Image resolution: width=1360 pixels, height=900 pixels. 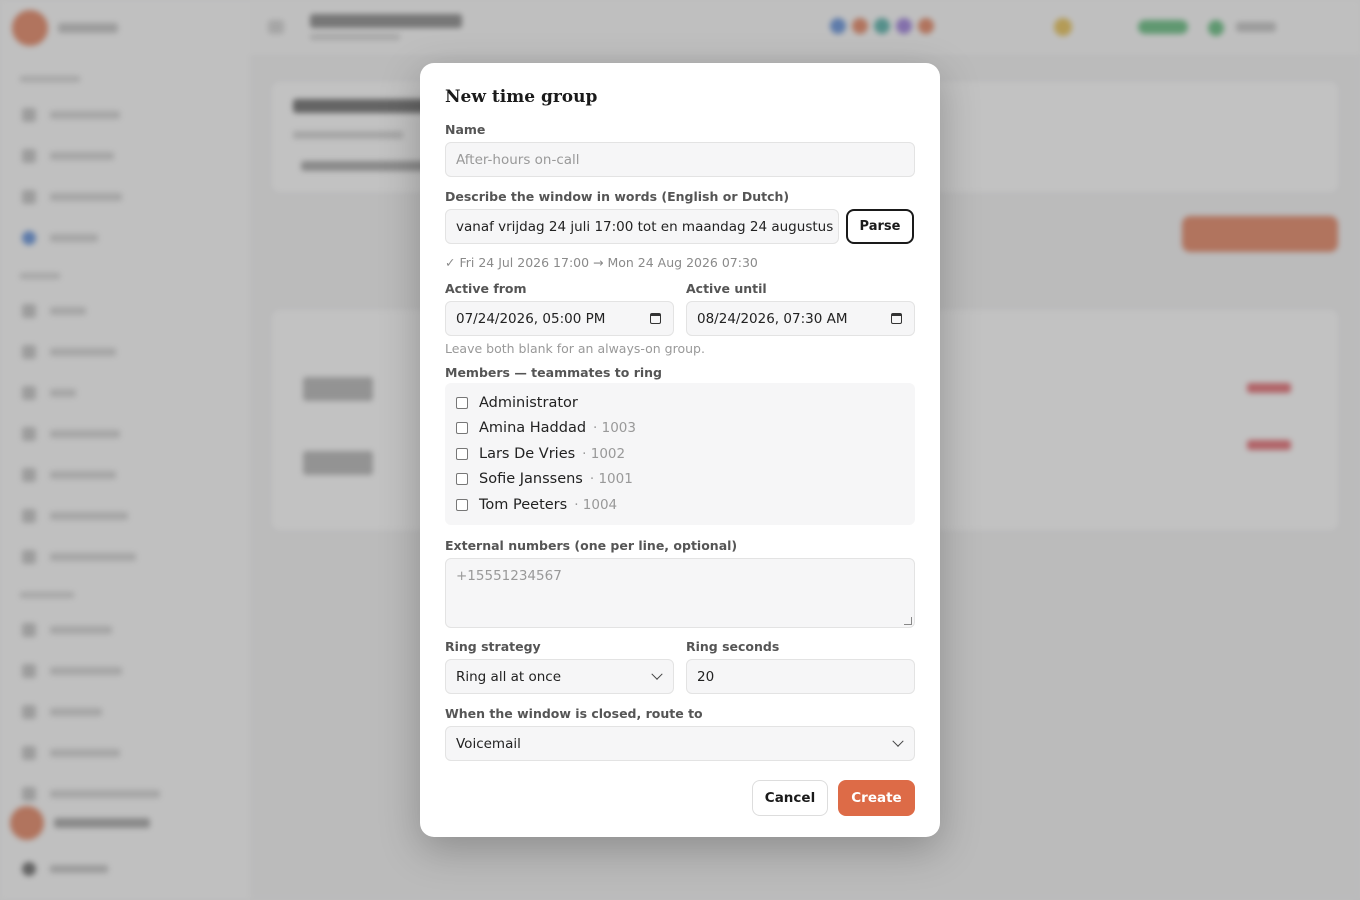 I want to click on member-item: Tom Peeters · 1004, so click(x=536, y=505).